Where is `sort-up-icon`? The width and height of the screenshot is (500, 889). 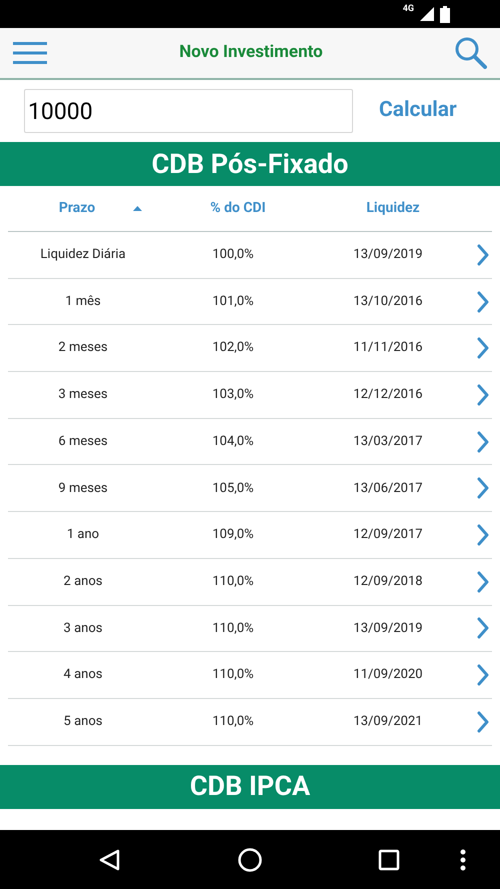 sort-up-icon is located at coordinates (137, 208).